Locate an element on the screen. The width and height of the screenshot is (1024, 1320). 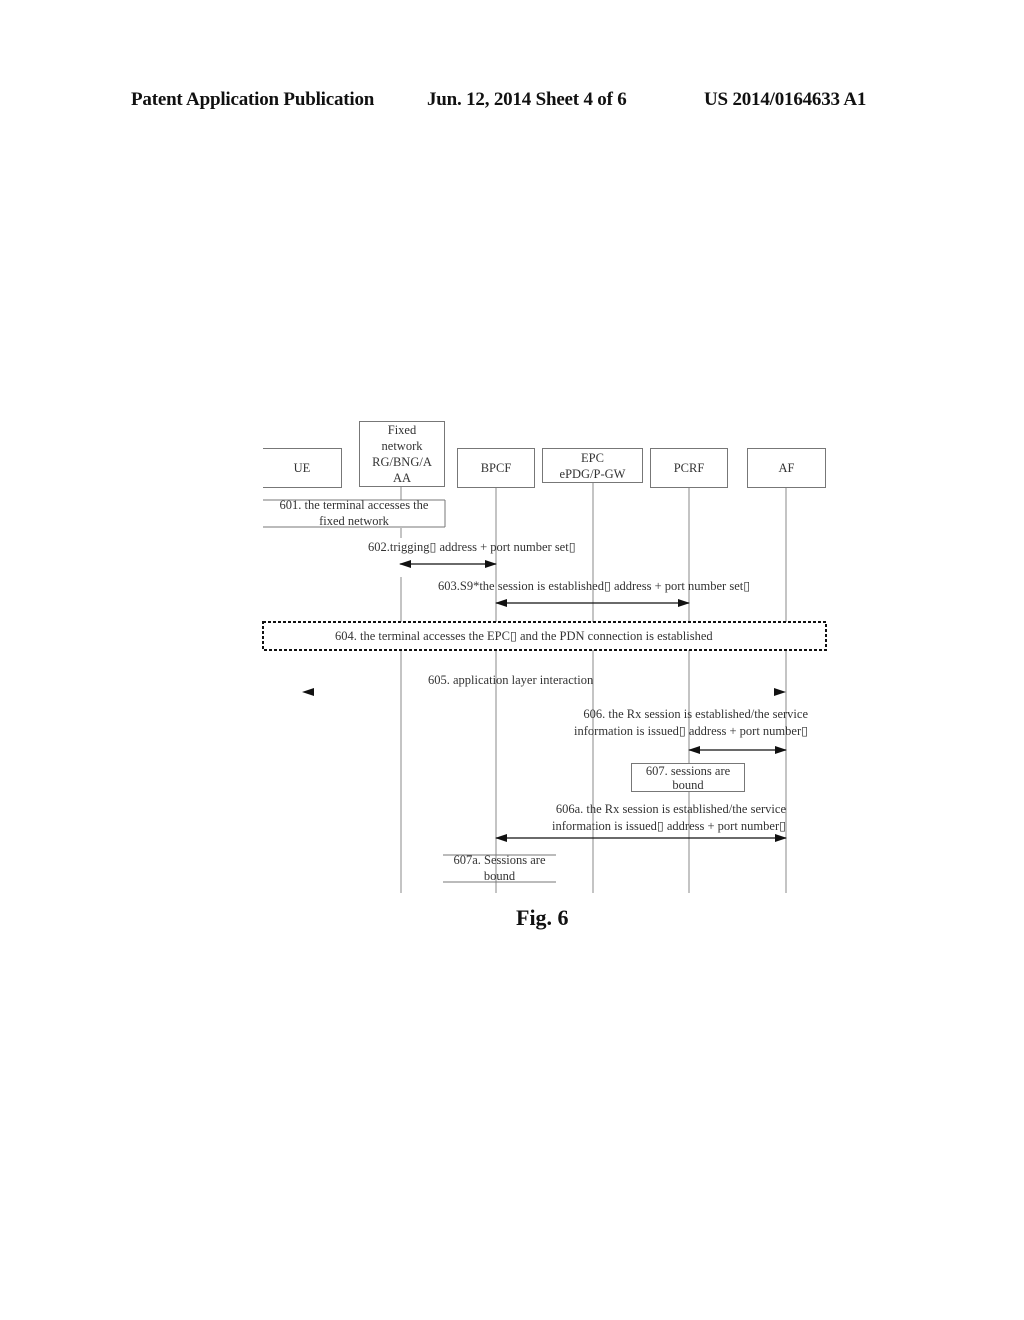
entity-pcrf-label: PCRF is located at coordinates (689, 468).